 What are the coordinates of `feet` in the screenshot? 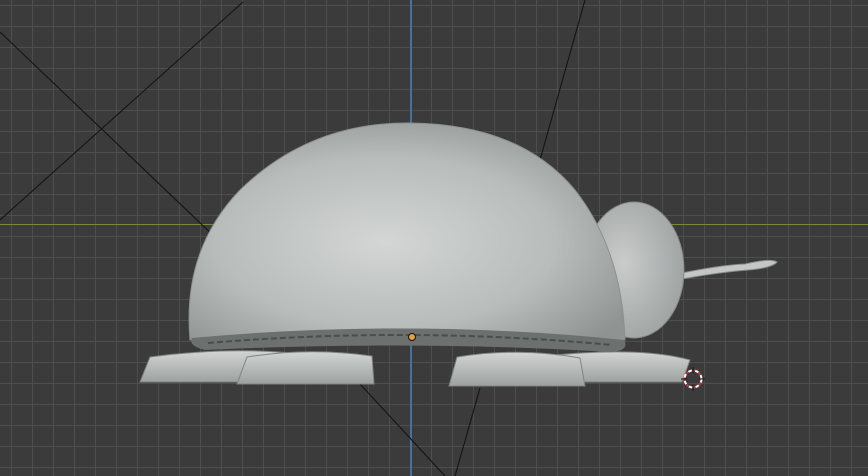 It's located at (415, 366).